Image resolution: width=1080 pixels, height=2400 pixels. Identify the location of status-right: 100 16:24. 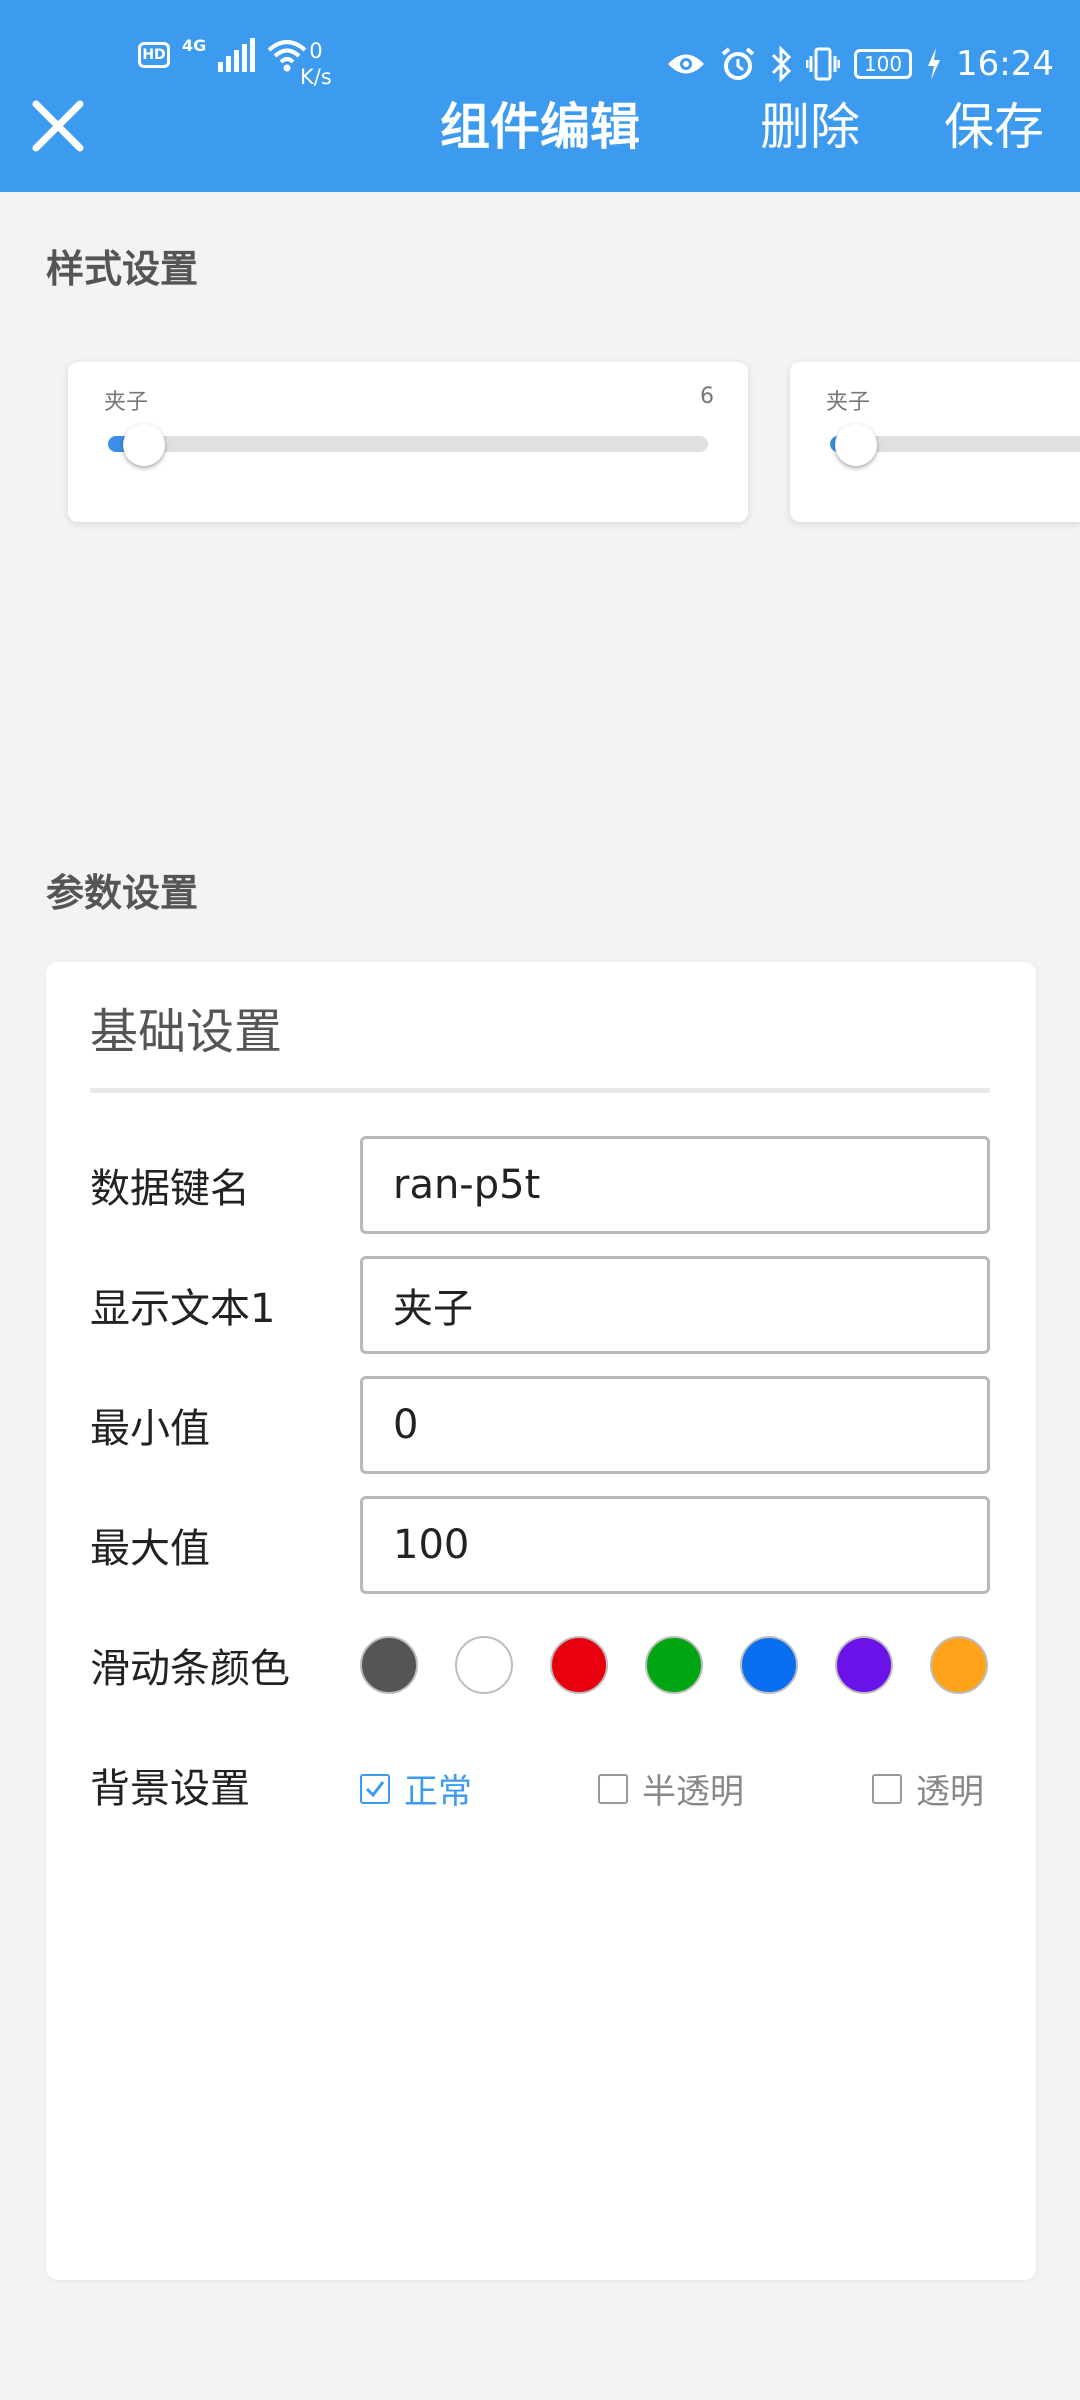
(860, 64).